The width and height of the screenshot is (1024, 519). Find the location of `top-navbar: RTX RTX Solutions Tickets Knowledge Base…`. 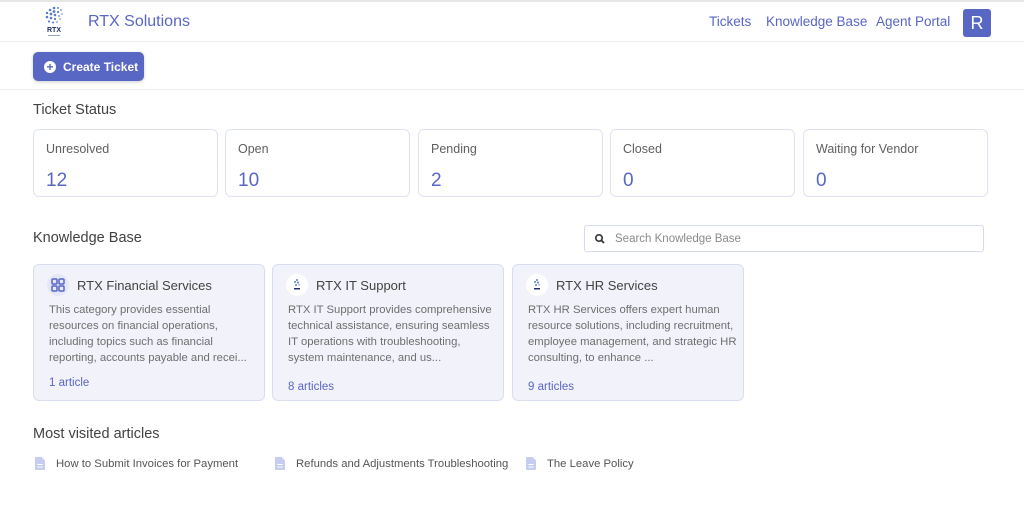

top-navbar: RTX RTX Solutions Tickets Knowledge Base… is located at coordinates (512, 22).